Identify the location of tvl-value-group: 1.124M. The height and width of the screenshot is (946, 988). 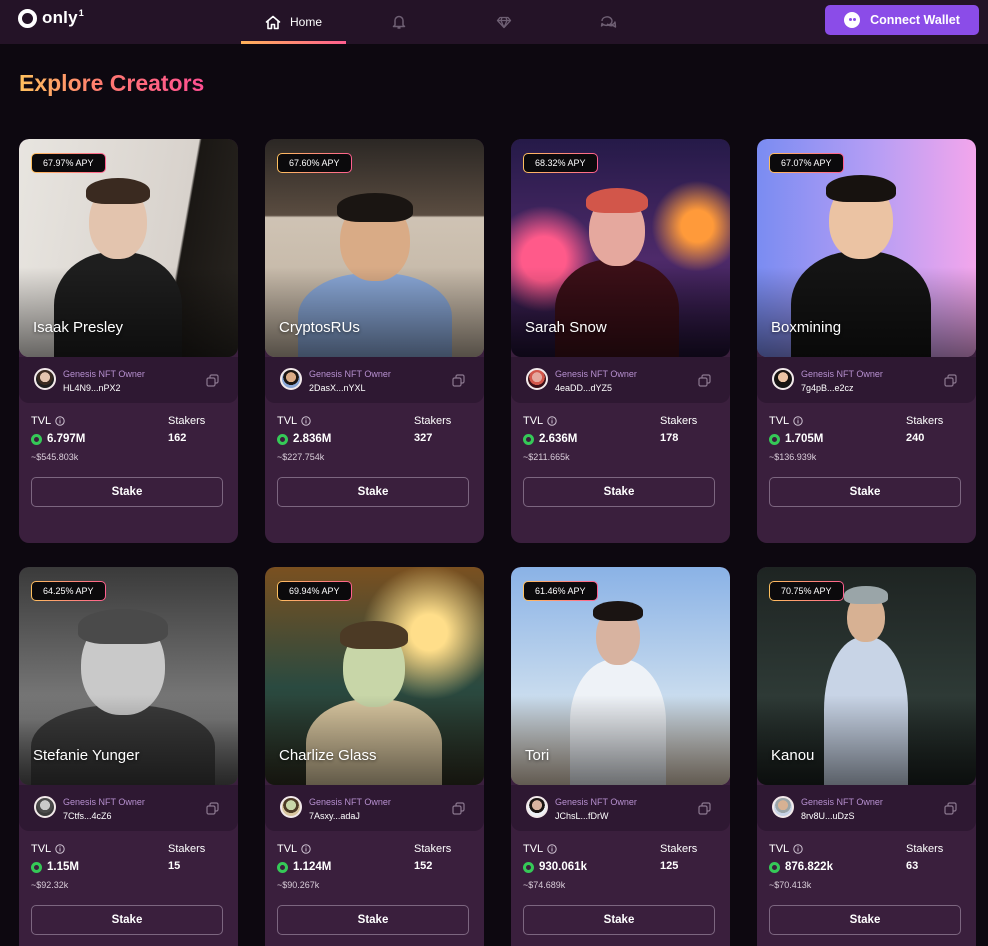
(304, 867).